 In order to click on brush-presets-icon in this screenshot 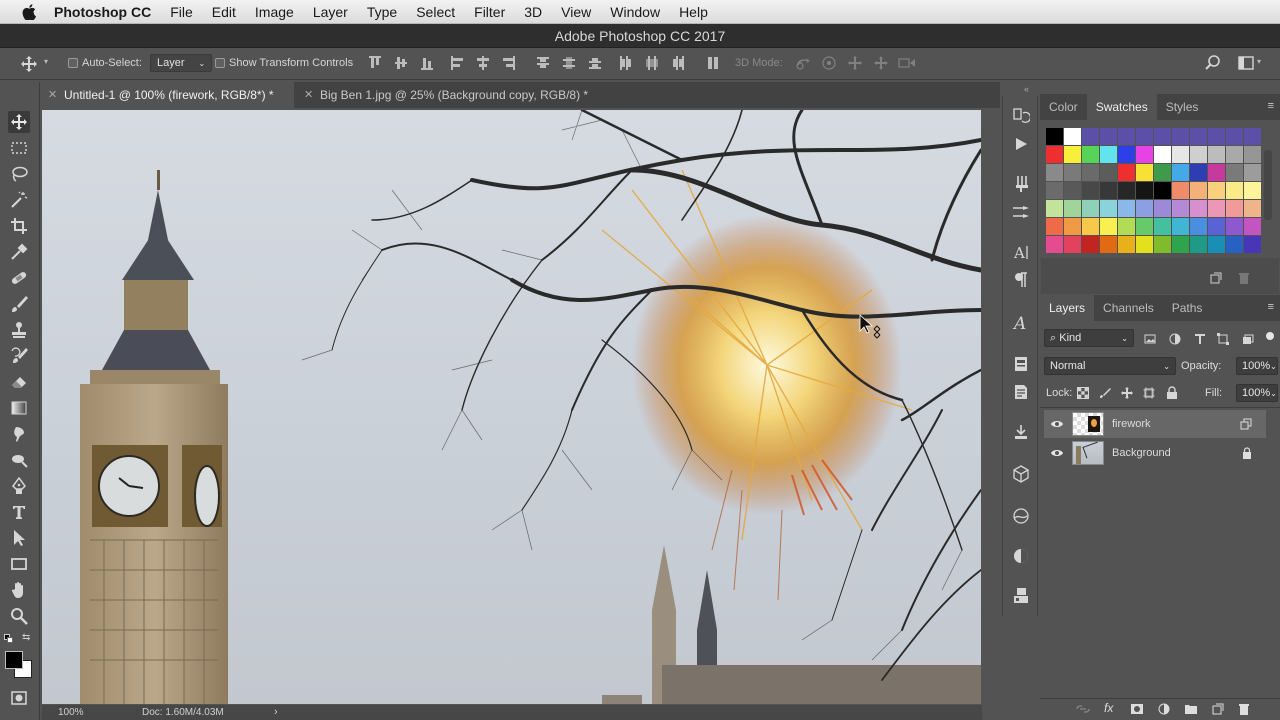, I will do `click(1021, 212)`.